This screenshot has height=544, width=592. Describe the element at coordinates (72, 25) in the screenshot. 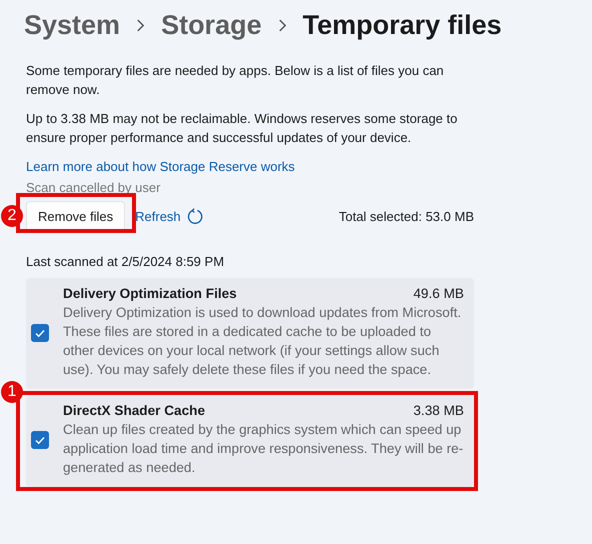

I see `breadcrumb-link: System` at that location.